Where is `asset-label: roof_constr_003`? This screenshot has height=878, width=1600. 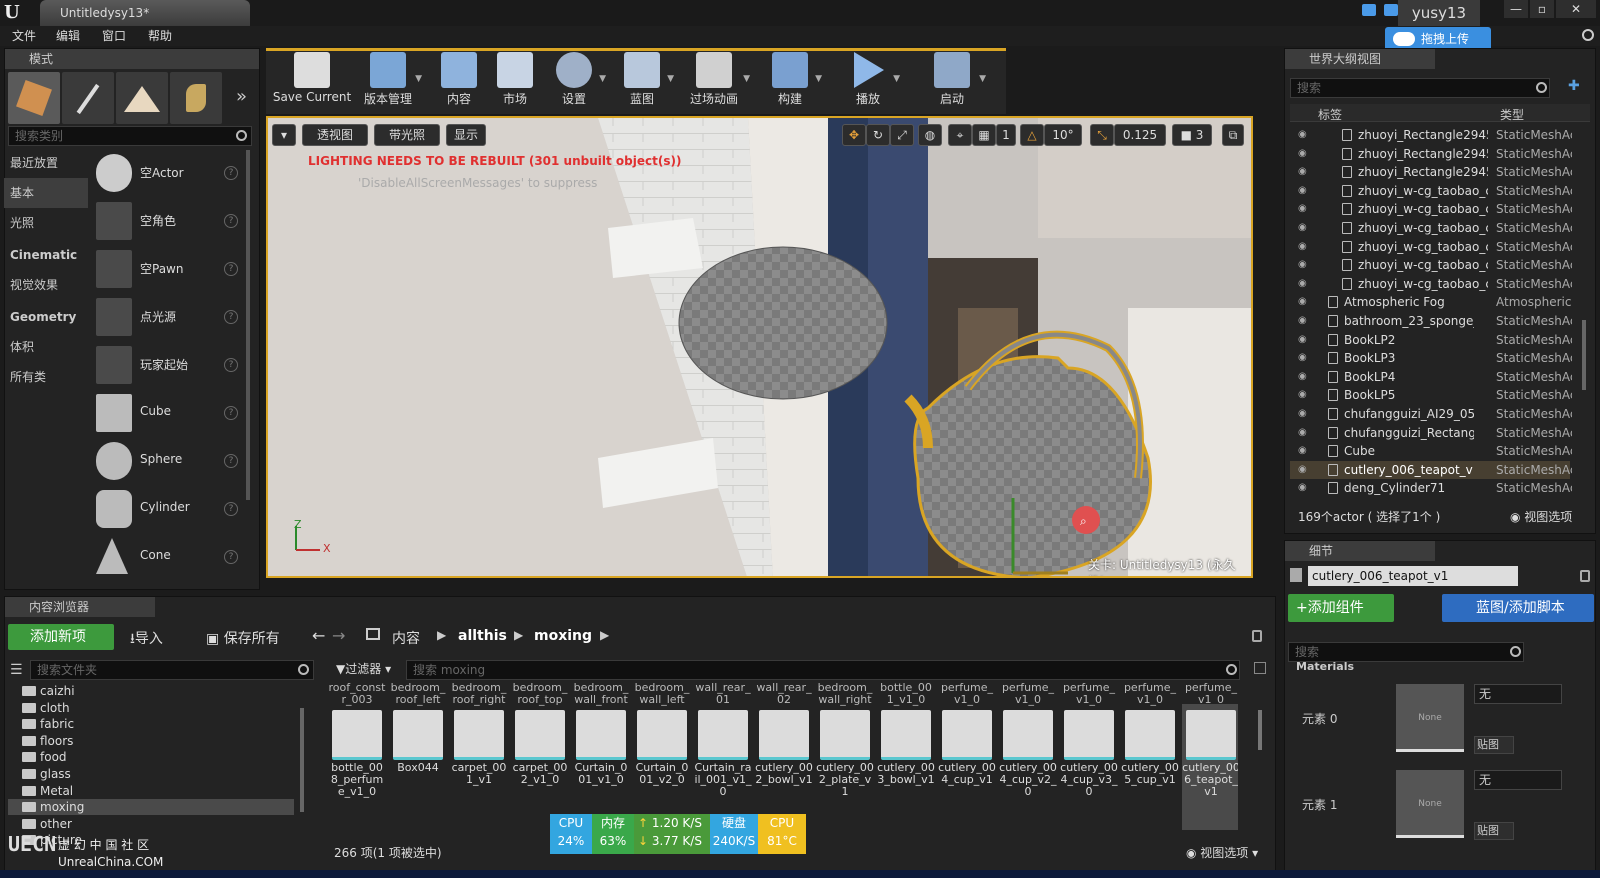 asset-label: roof_constr_003 is located at coordinates (357, 694).